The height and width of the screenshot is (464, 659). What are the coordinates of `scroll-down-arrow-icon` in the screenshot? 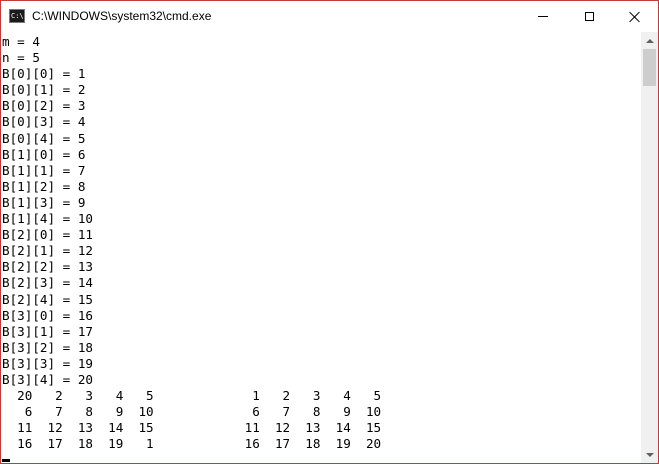 It's located at (649, 454).